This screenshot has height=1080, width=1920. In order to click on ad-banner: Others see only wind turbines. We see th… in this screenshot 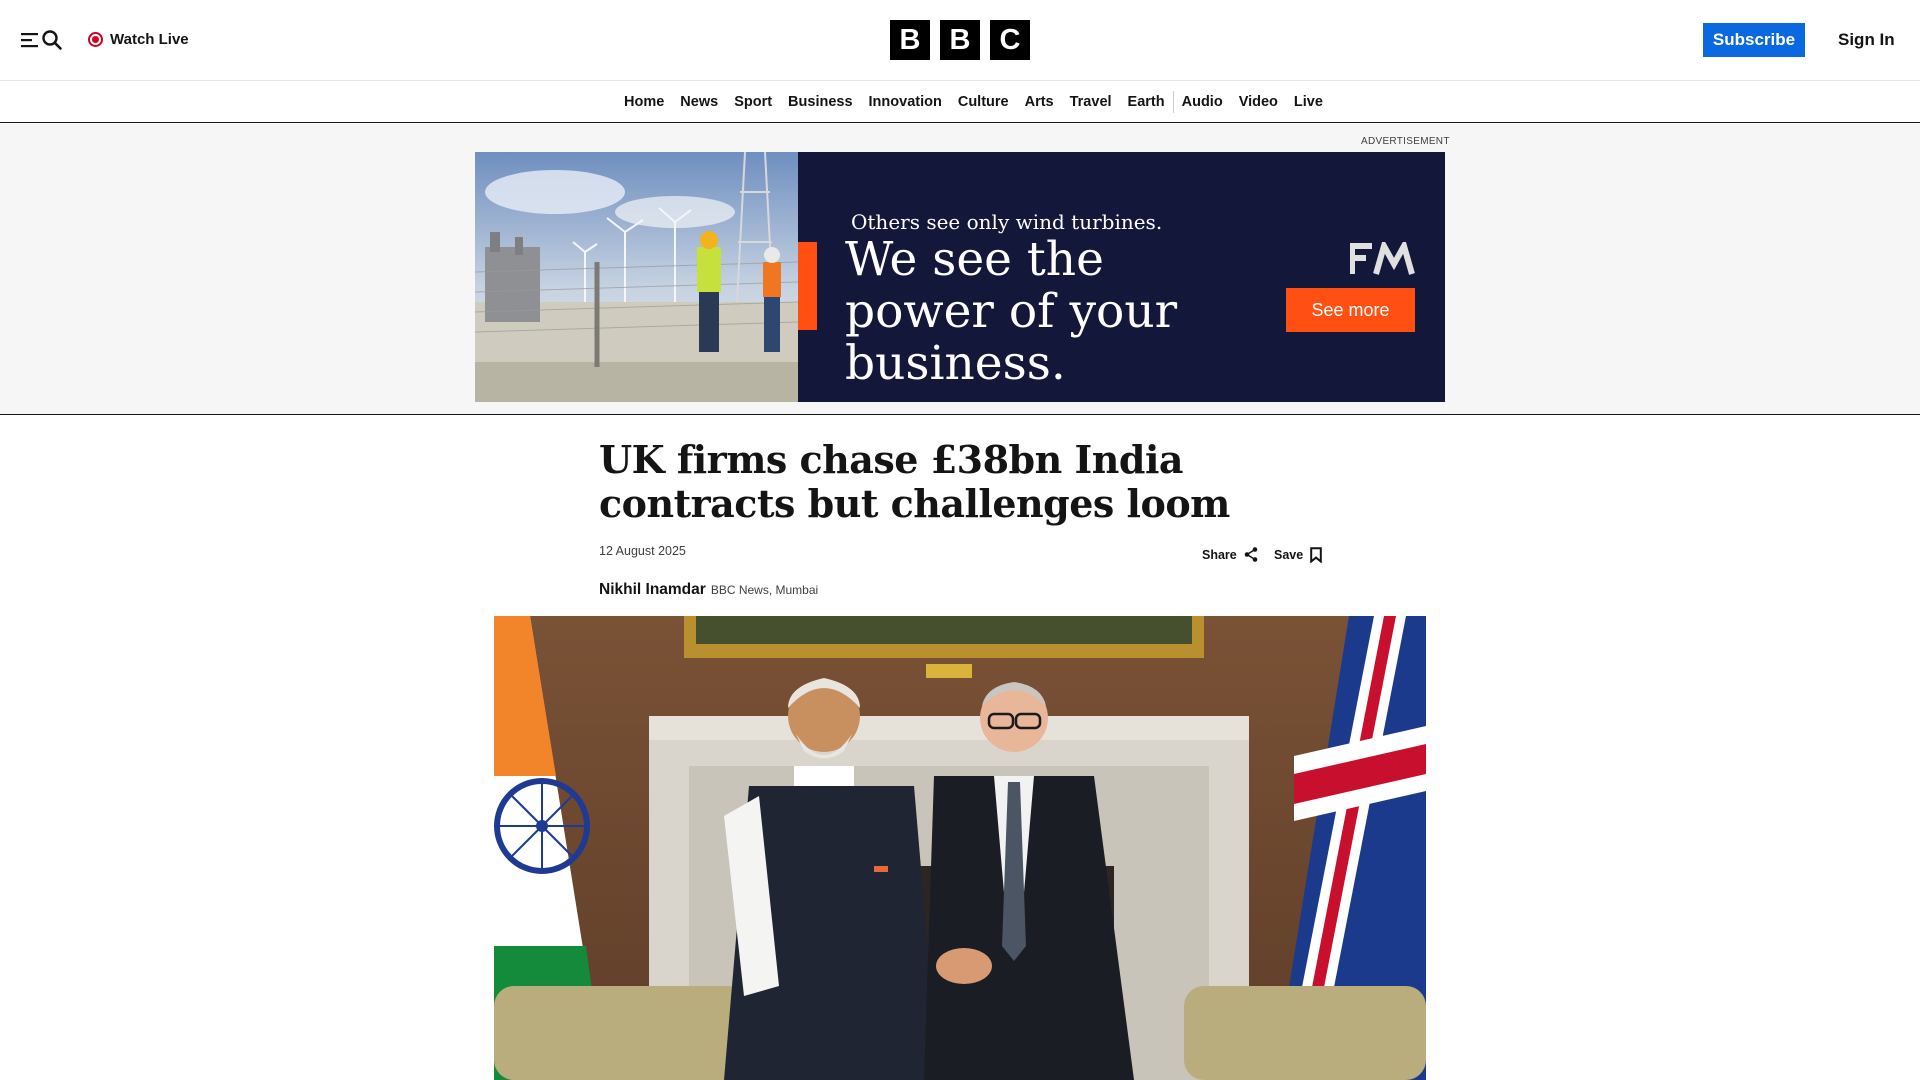, I will do `click(960, 277)`.